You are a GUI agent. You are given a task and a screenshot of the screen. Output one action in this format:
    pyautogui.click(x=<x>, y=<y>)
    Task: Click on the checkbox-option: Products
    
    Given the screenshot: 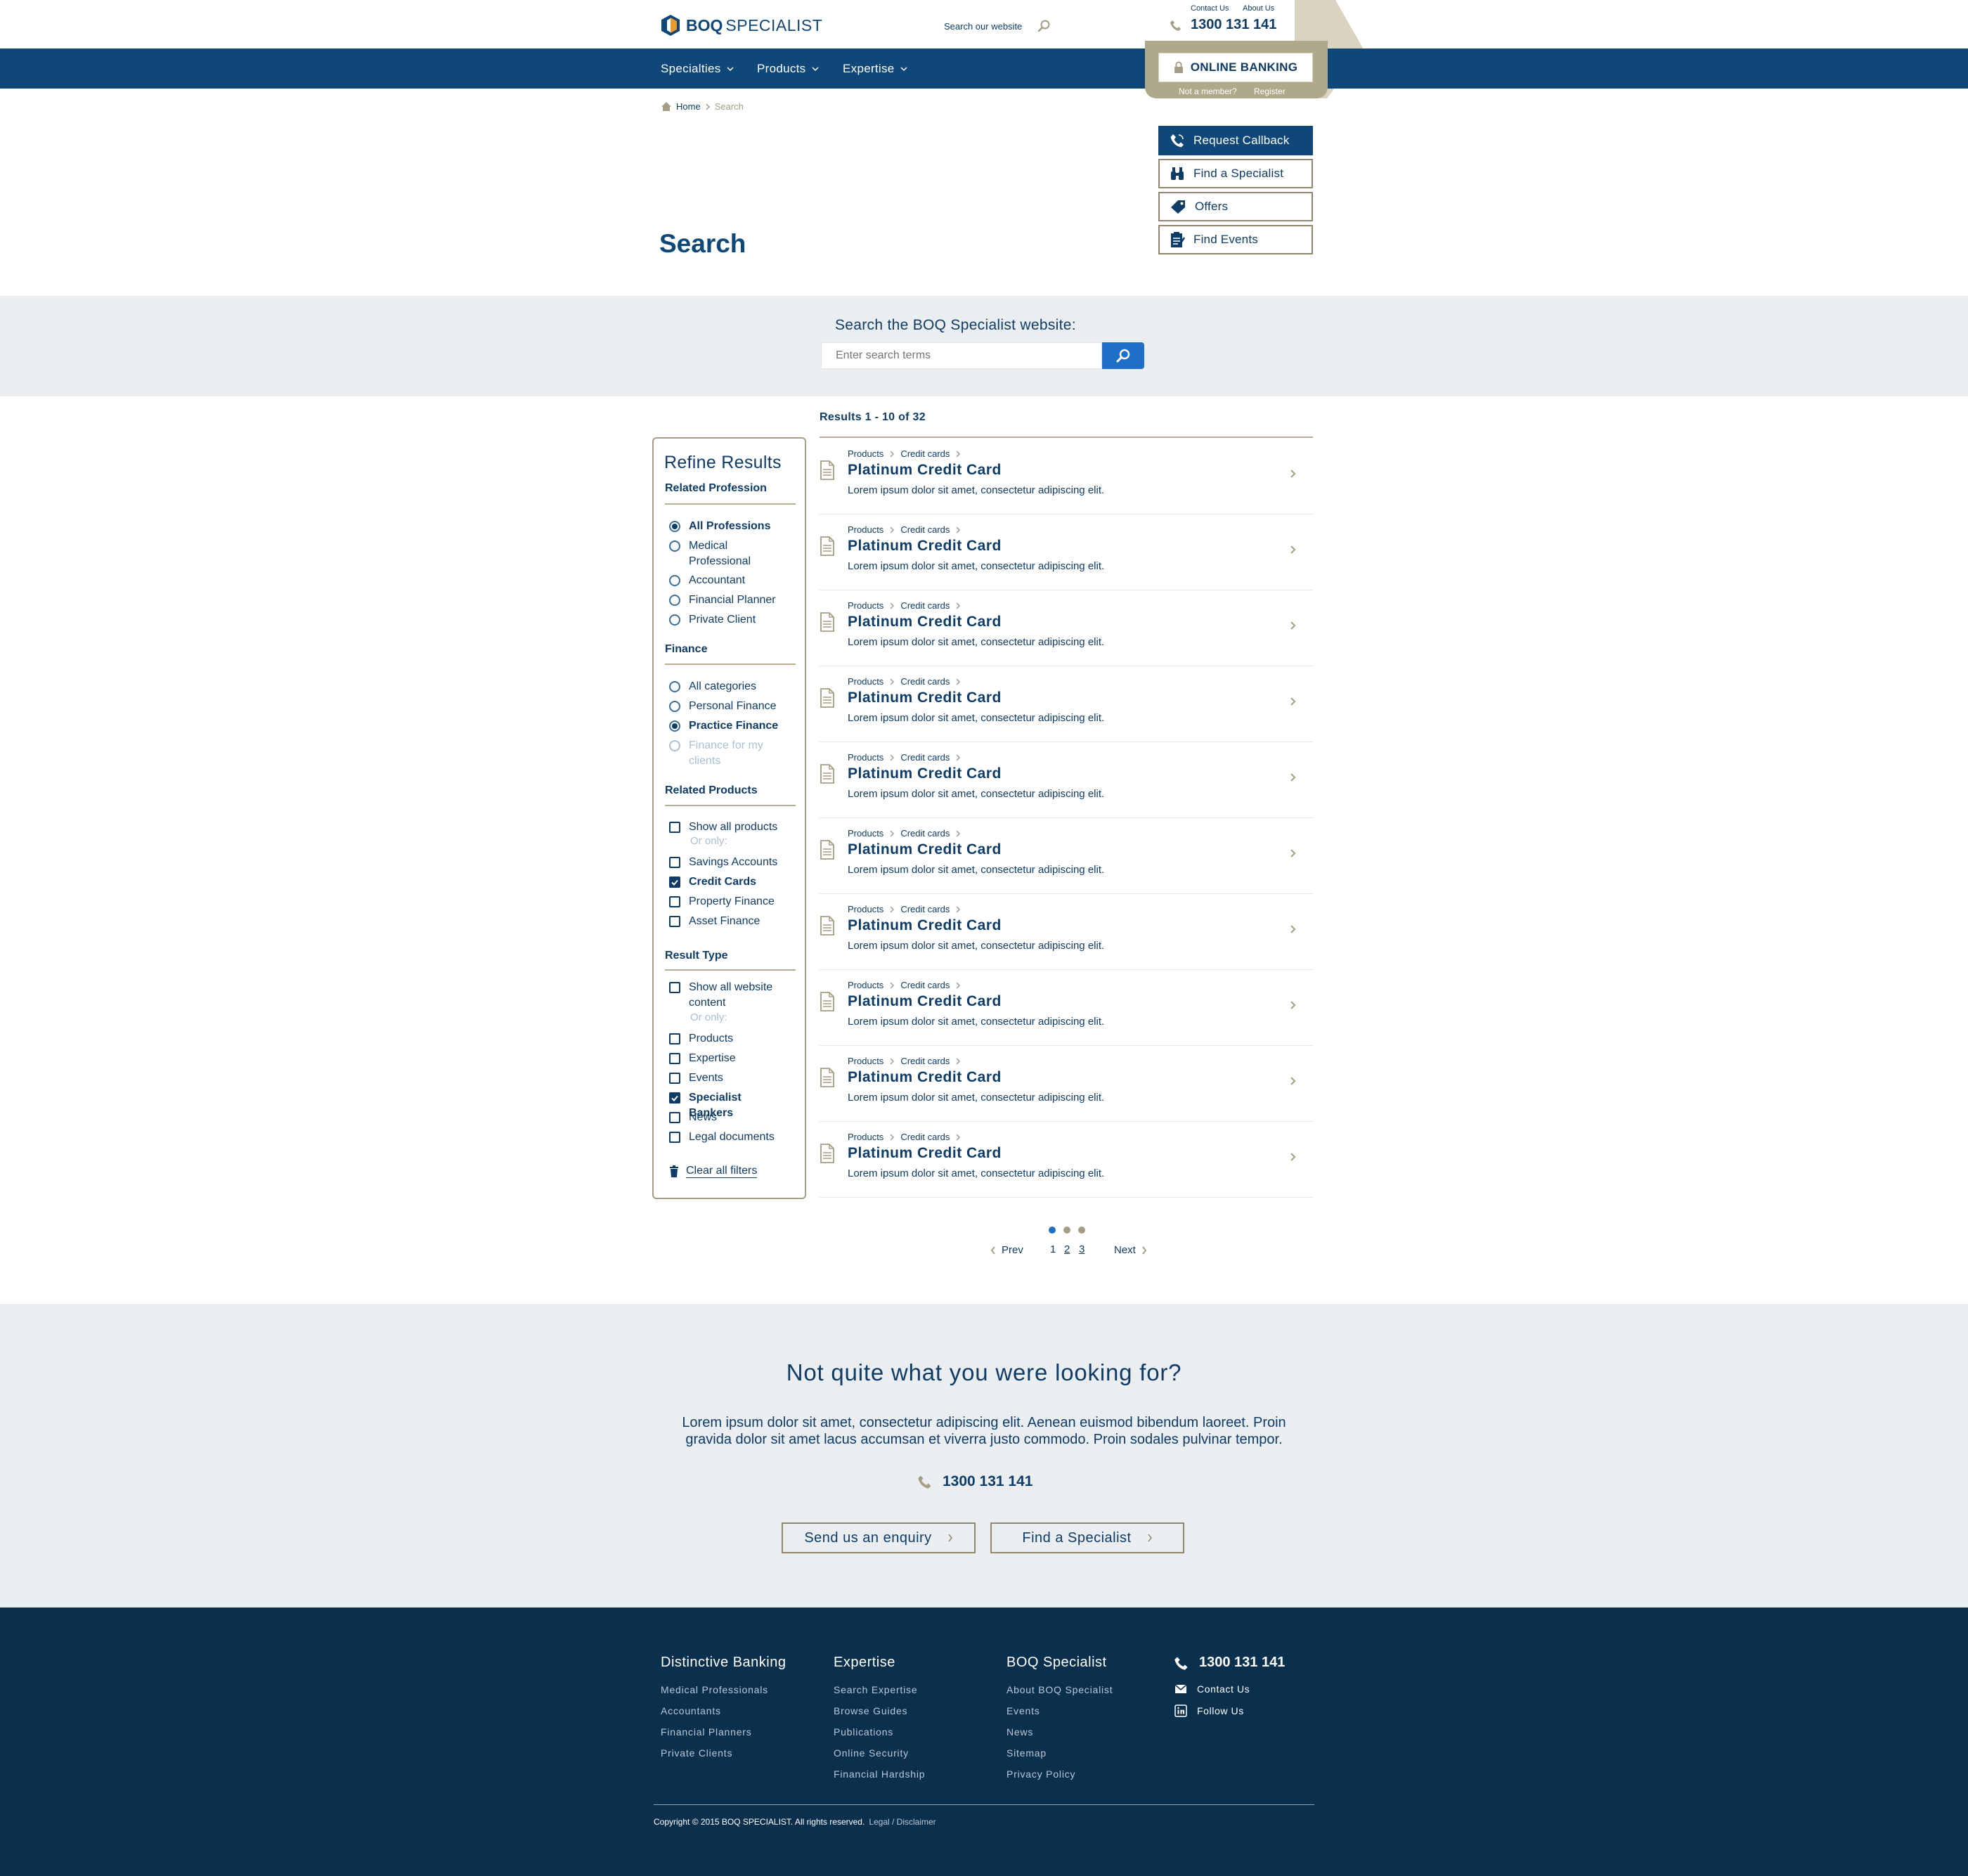 What is the action you would take?
    pyautogui.click(x=728, y=1039)
    